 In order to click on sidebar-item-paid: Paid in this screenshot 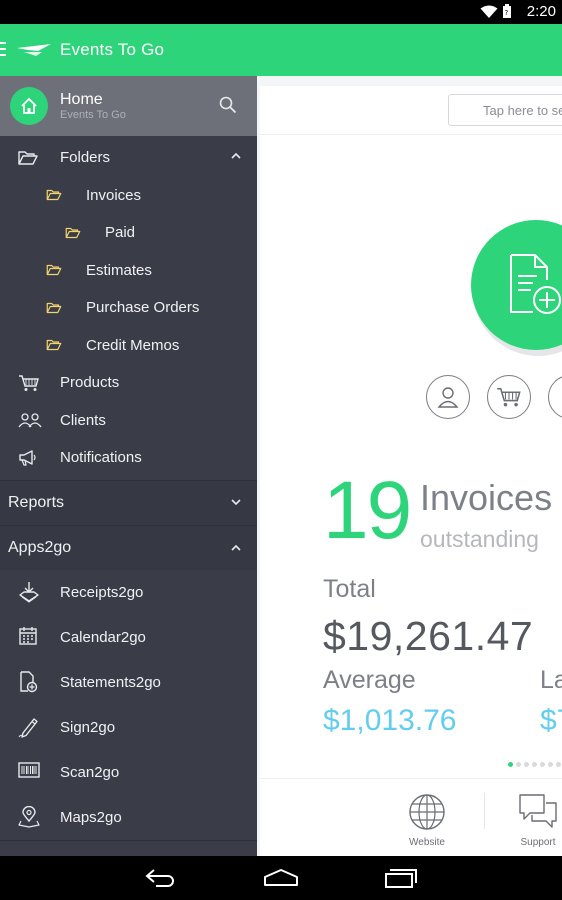, I will do `click(128, 233)`.